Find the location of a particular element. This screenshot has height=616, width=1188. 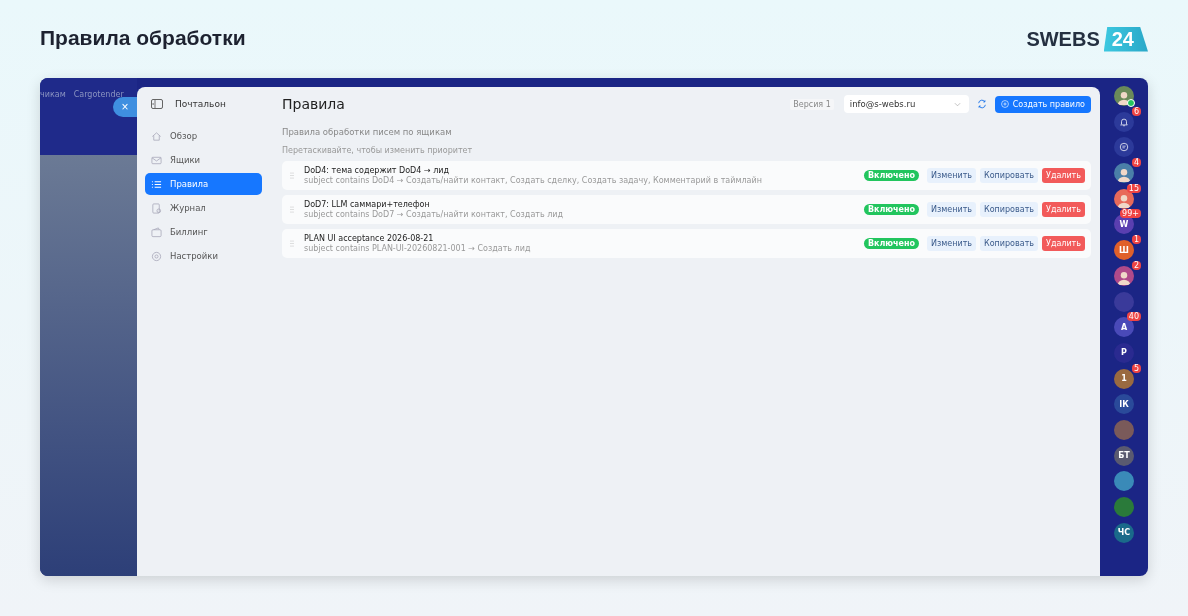

refresh-icon is located at coordinates (981, 104).